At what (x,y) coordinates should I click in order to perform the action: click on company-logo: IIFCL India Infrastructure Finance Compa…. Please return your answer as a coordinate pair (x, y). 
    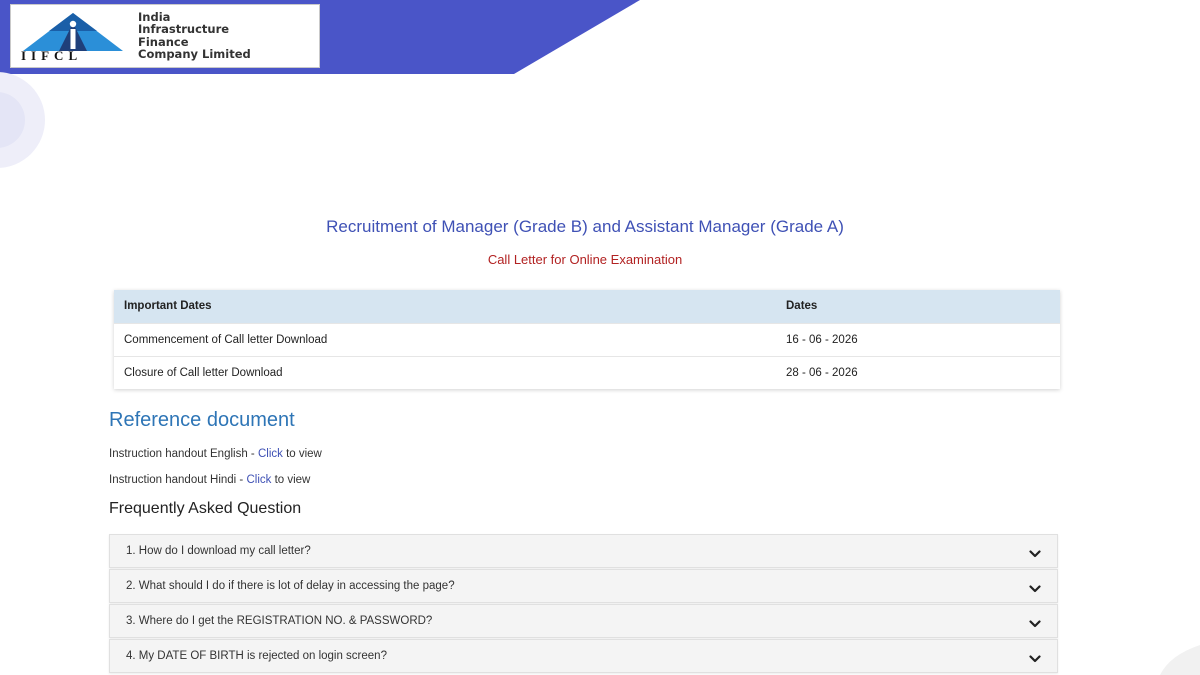
    Looking at the image, I should click on (165, 36).